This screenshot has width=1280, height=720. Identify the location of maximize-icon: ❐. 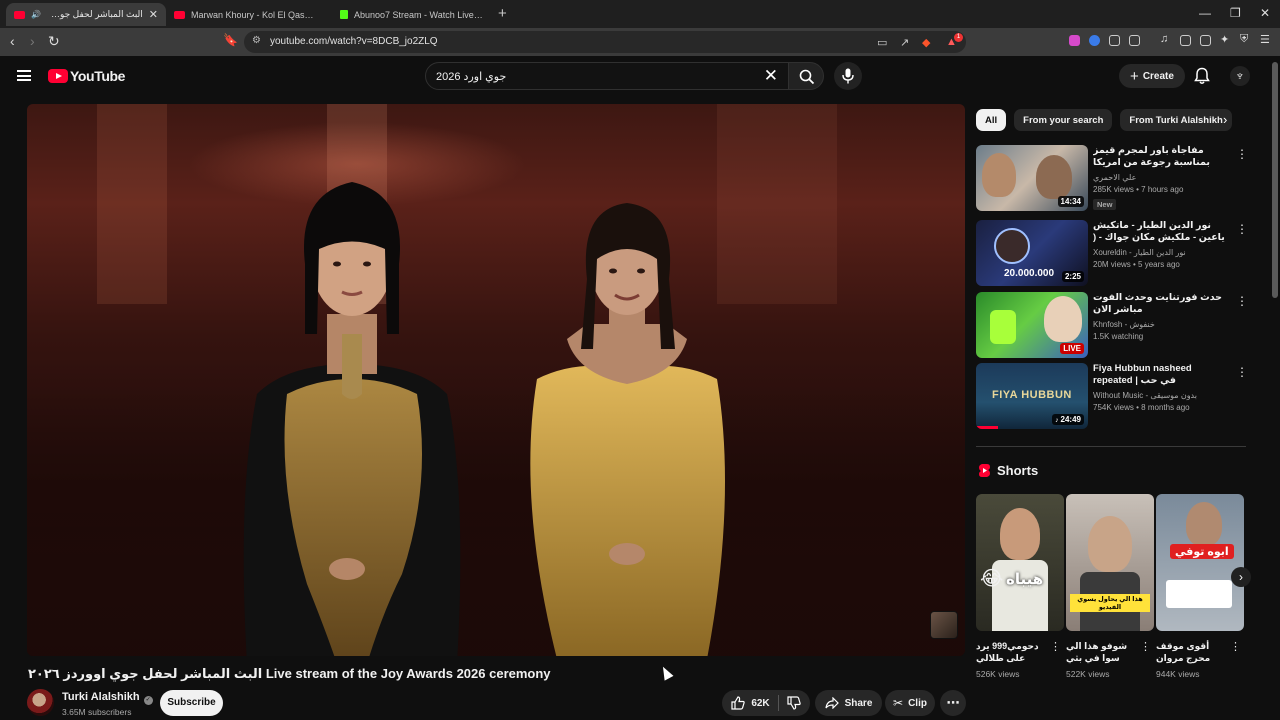
(1235, 13).